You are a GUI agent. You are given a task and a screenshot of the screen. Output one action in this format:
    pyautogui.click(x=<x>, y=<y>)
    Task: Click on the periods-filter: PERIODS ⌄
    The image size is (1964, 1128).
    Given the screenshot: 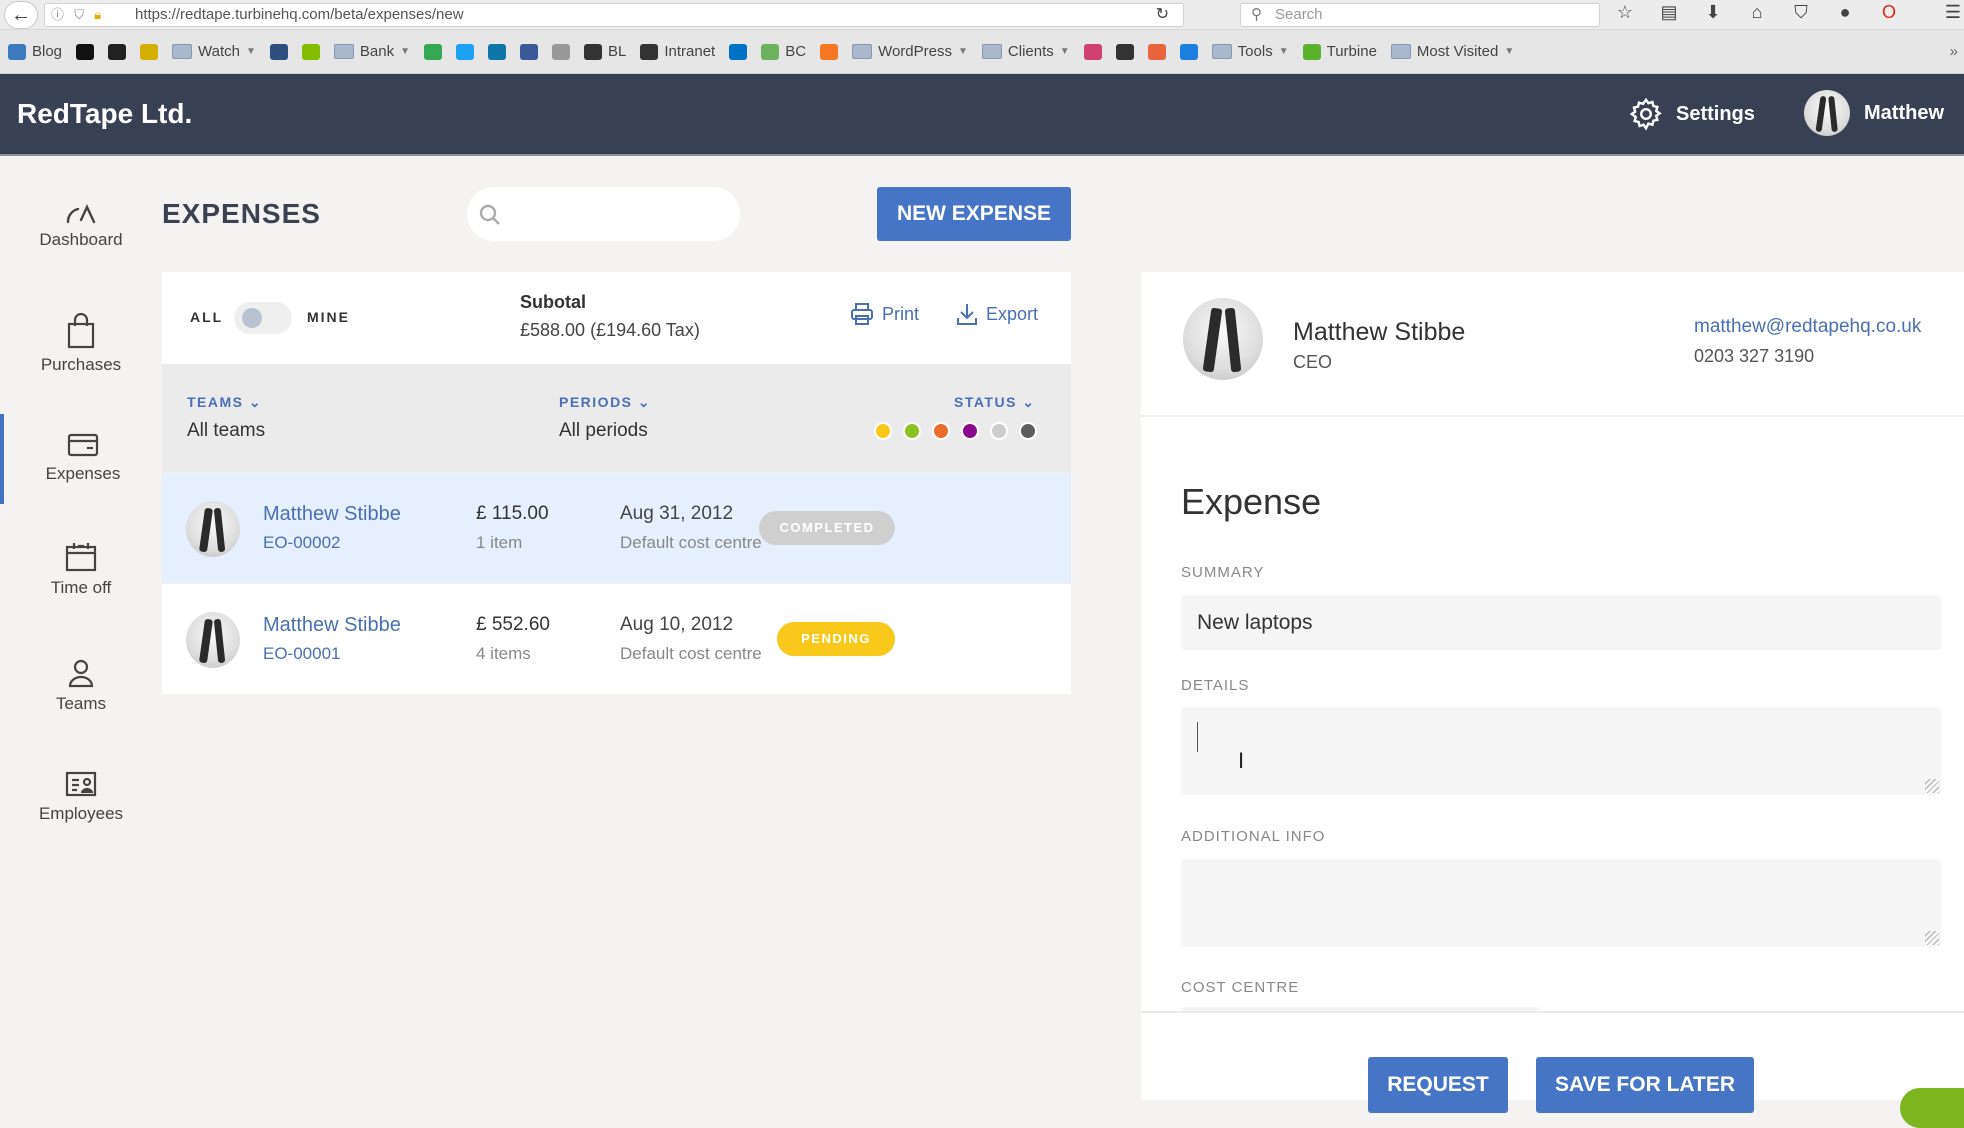 What is the action you would take?
    pyautogui.click(x=605, y=402)
    